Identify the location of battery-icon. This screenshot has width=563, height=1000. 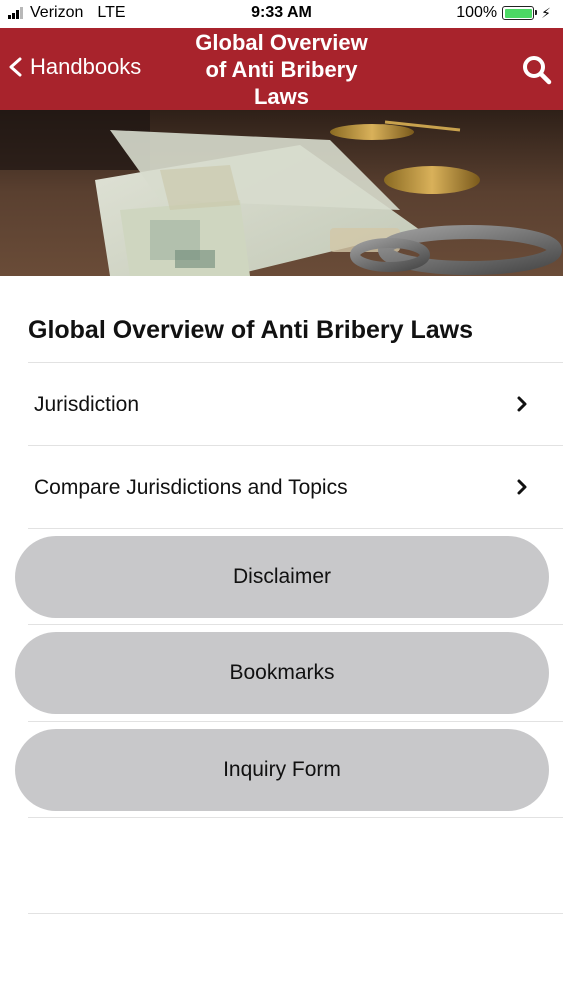
(520, 13).